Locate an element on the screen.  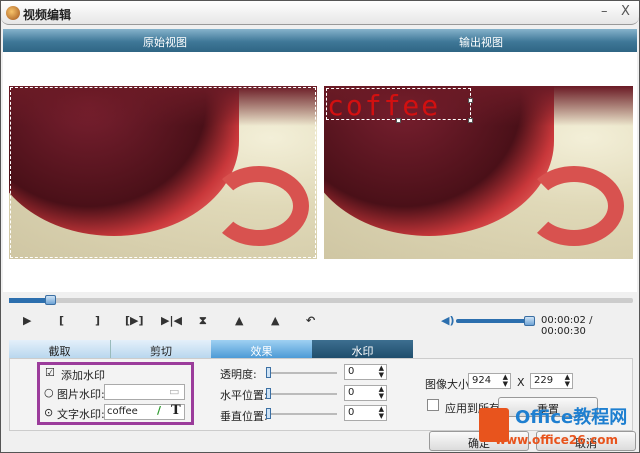
text-watermark-label: 文字水印: is located at coordinates (81, 414).